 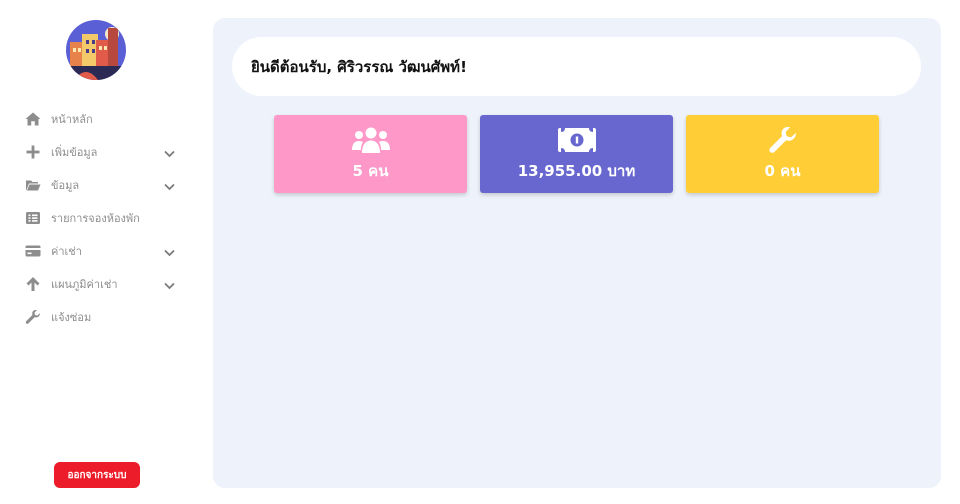 What do you see at coordinates (74, 152) in the screenshot?
I see `sidebar-item-label: เพิ่มข้อมูล` at bounding box center [74, 152].